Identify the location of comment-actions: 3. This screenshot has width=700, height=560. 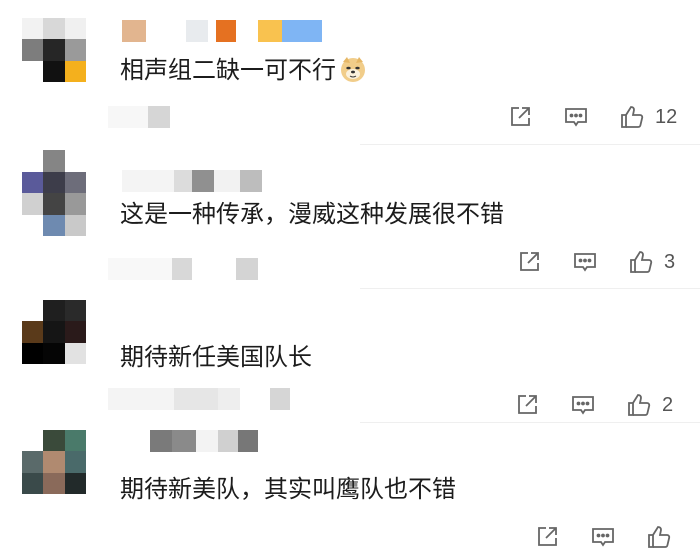
(594, 262).